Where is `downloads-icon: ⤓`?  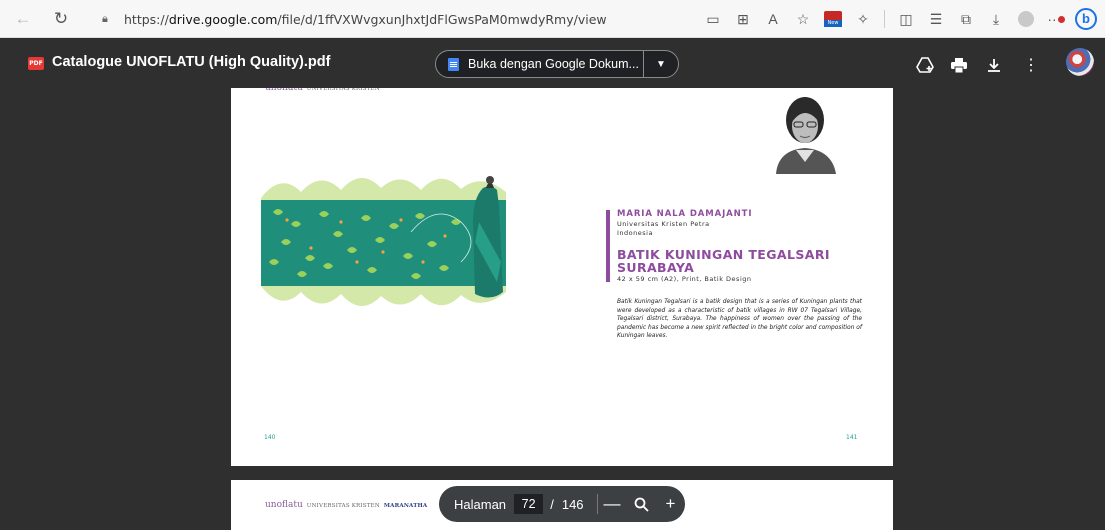 downloads-icon: ⤓ is located at coordinates (996, 19).